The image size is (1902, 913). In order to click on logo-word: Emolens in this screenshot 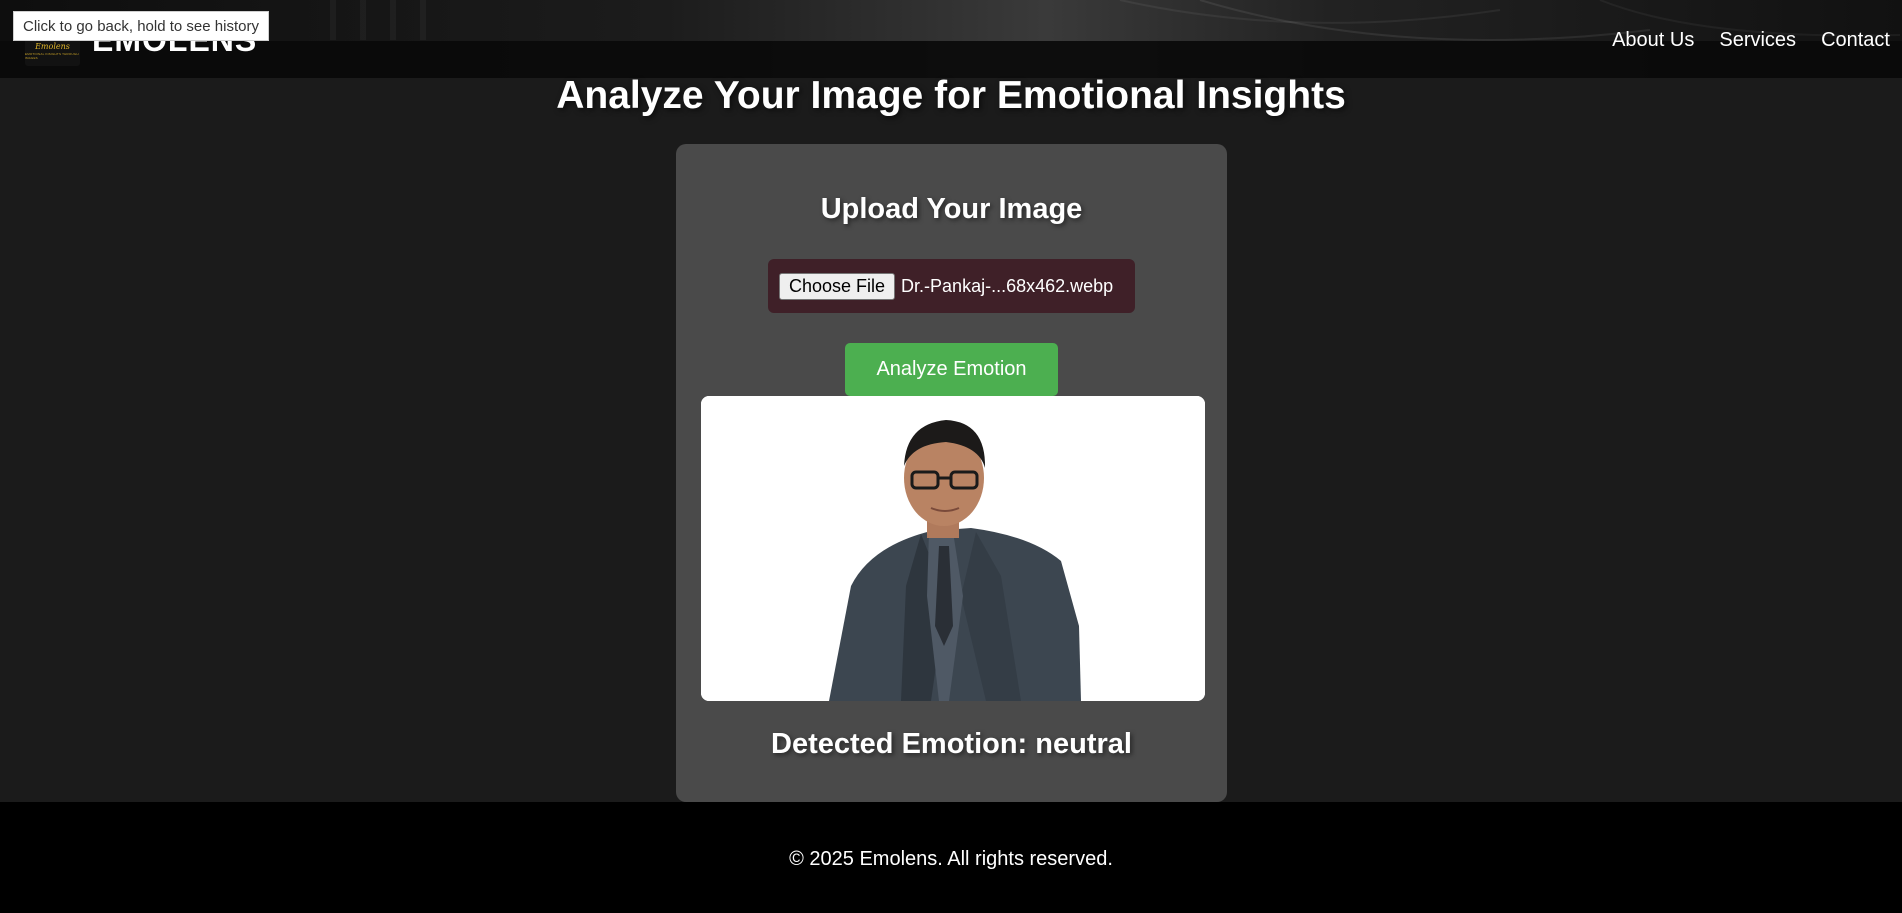, I will do `click(52, 46)`.